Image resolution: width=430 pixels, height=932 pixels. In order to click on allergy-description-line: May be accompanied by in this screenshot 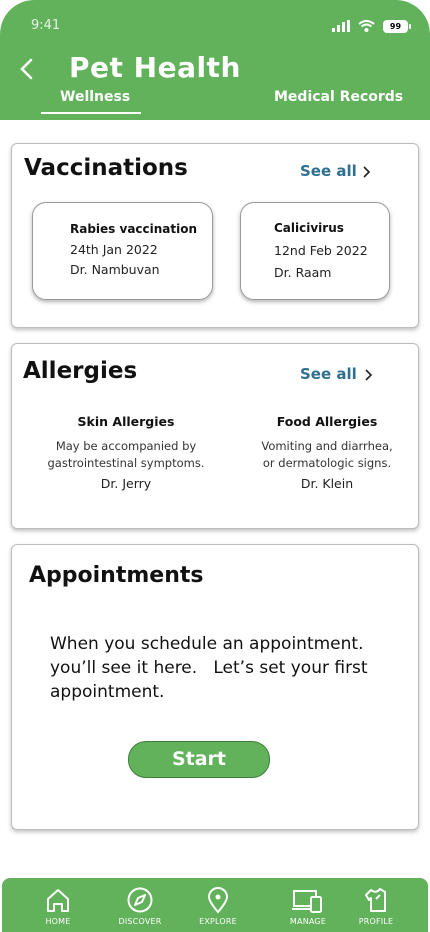, I will do `click(126, 446)`.